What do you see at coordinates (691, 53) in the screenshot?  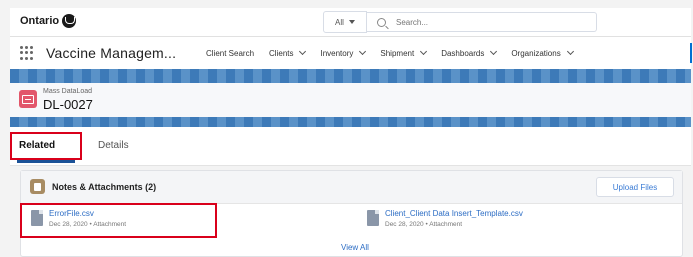 I see `nav-active-indicator` at bounding box center [691, 53].